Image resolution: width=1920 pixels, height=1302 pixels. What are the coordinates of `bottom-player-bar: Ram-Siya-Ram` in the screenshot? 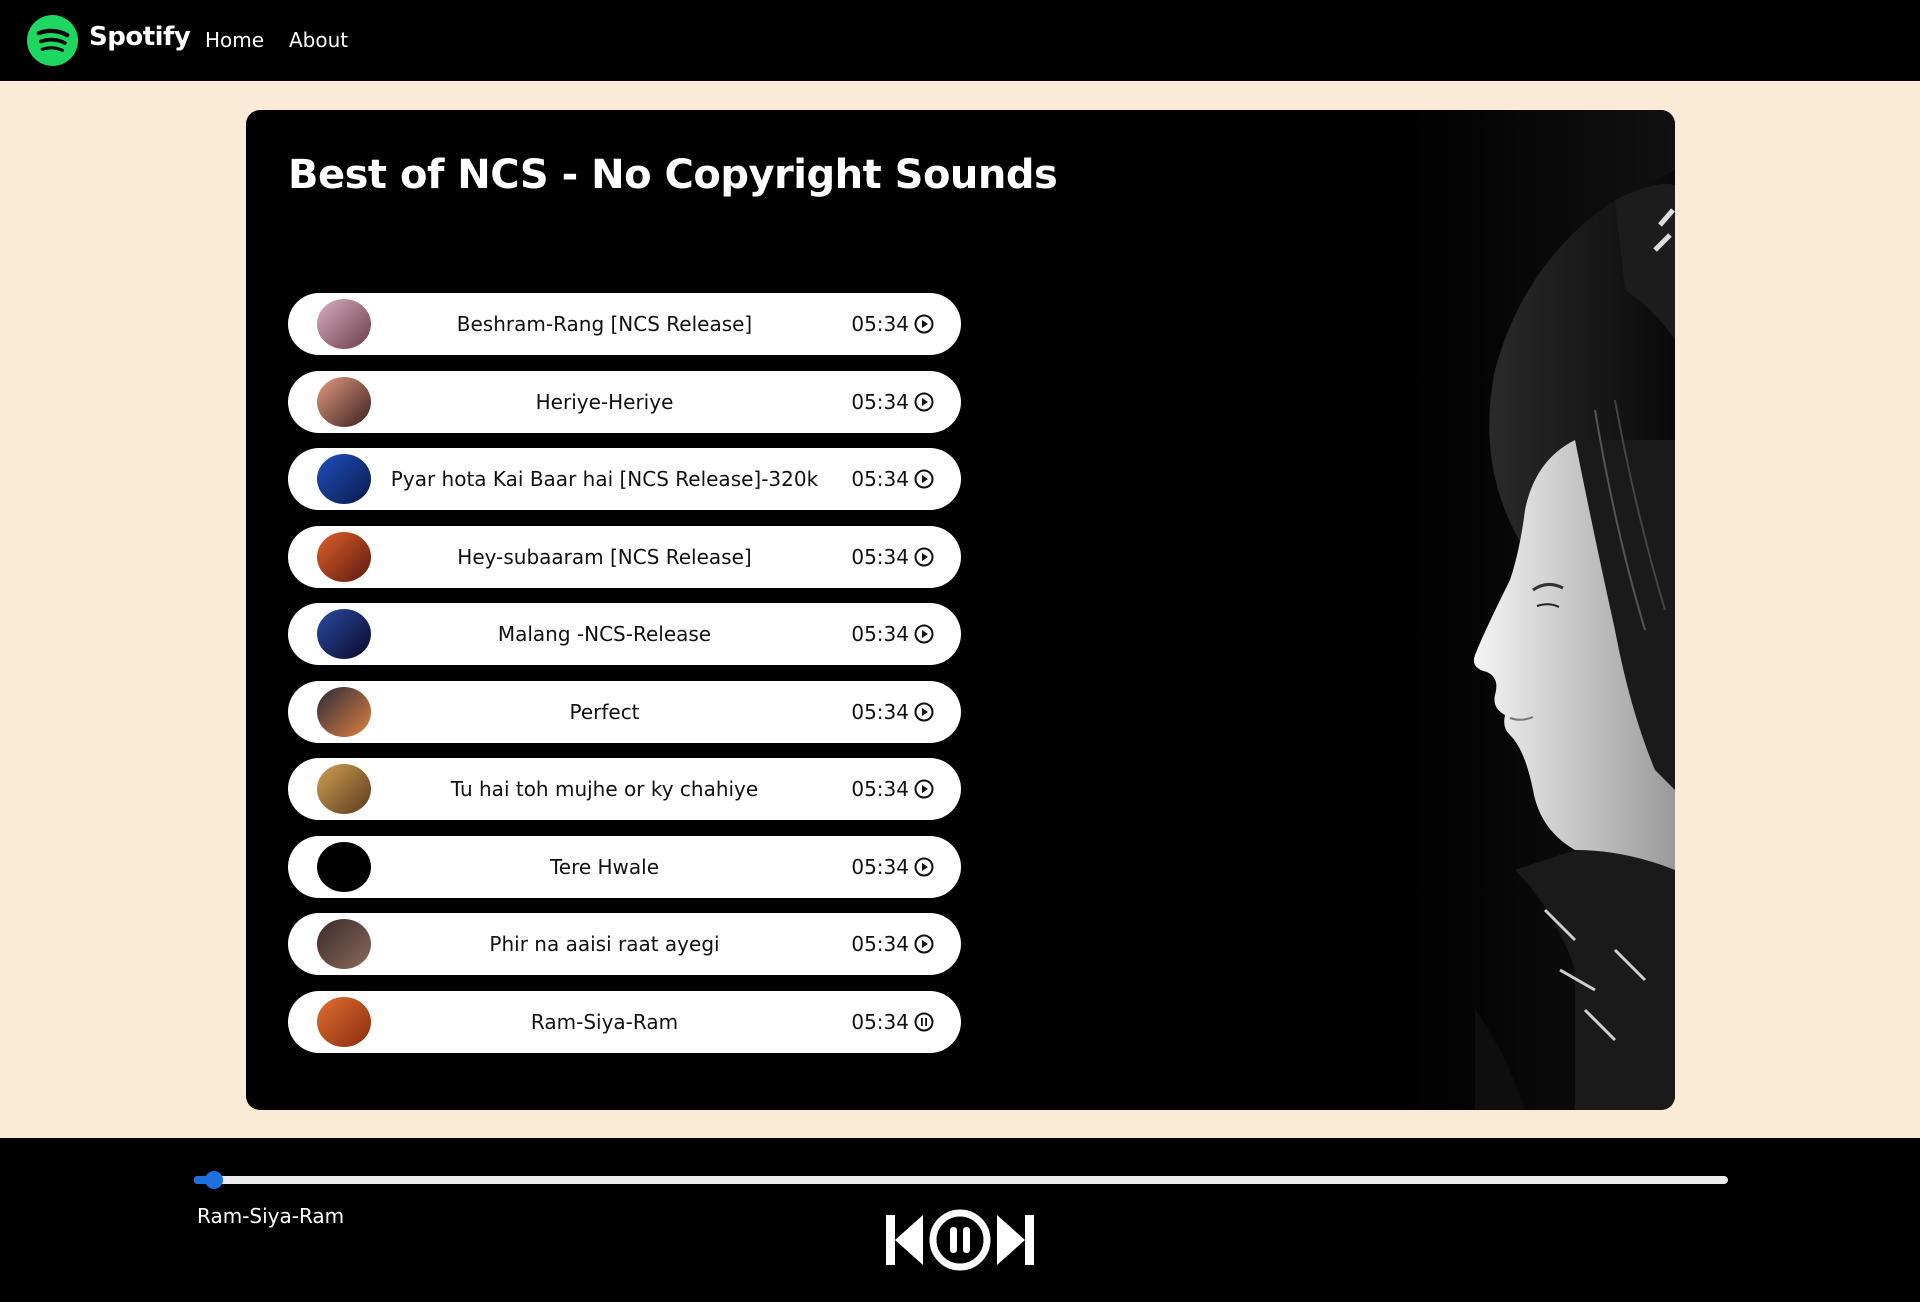 It's located at (960, 1220).